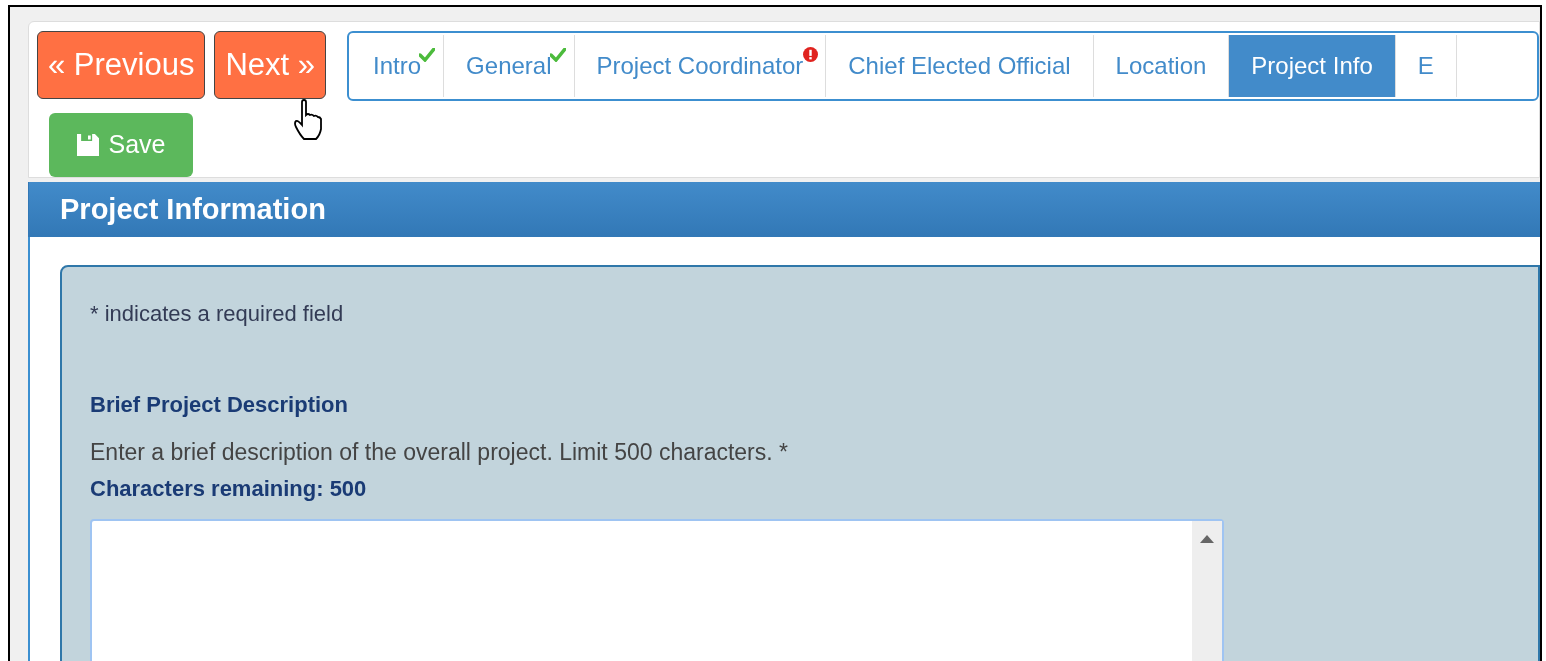  I want to click on tab: Project Info, so click(1312, 66).